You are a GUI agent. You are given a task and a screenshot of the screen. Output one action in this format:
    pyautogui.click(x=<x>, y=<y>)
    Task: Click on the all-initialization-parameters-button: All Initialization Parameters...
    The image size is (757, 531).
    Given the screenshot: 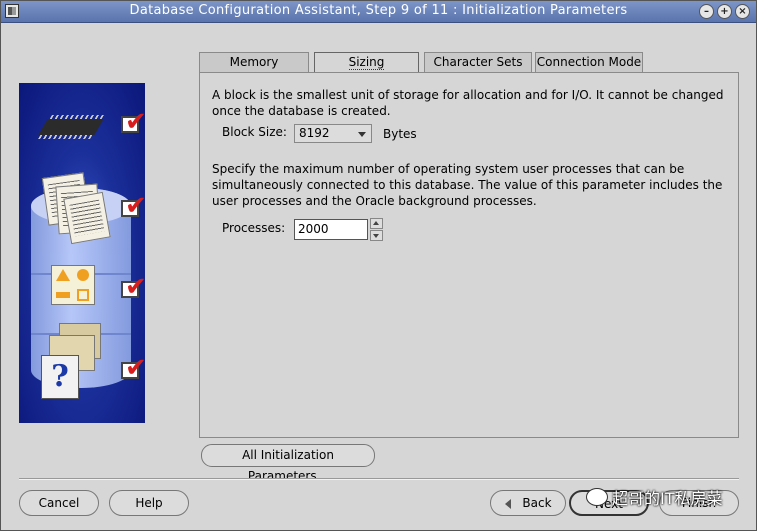 What is the action you would take?
    pyautogui.click(x=288, y=463)
    